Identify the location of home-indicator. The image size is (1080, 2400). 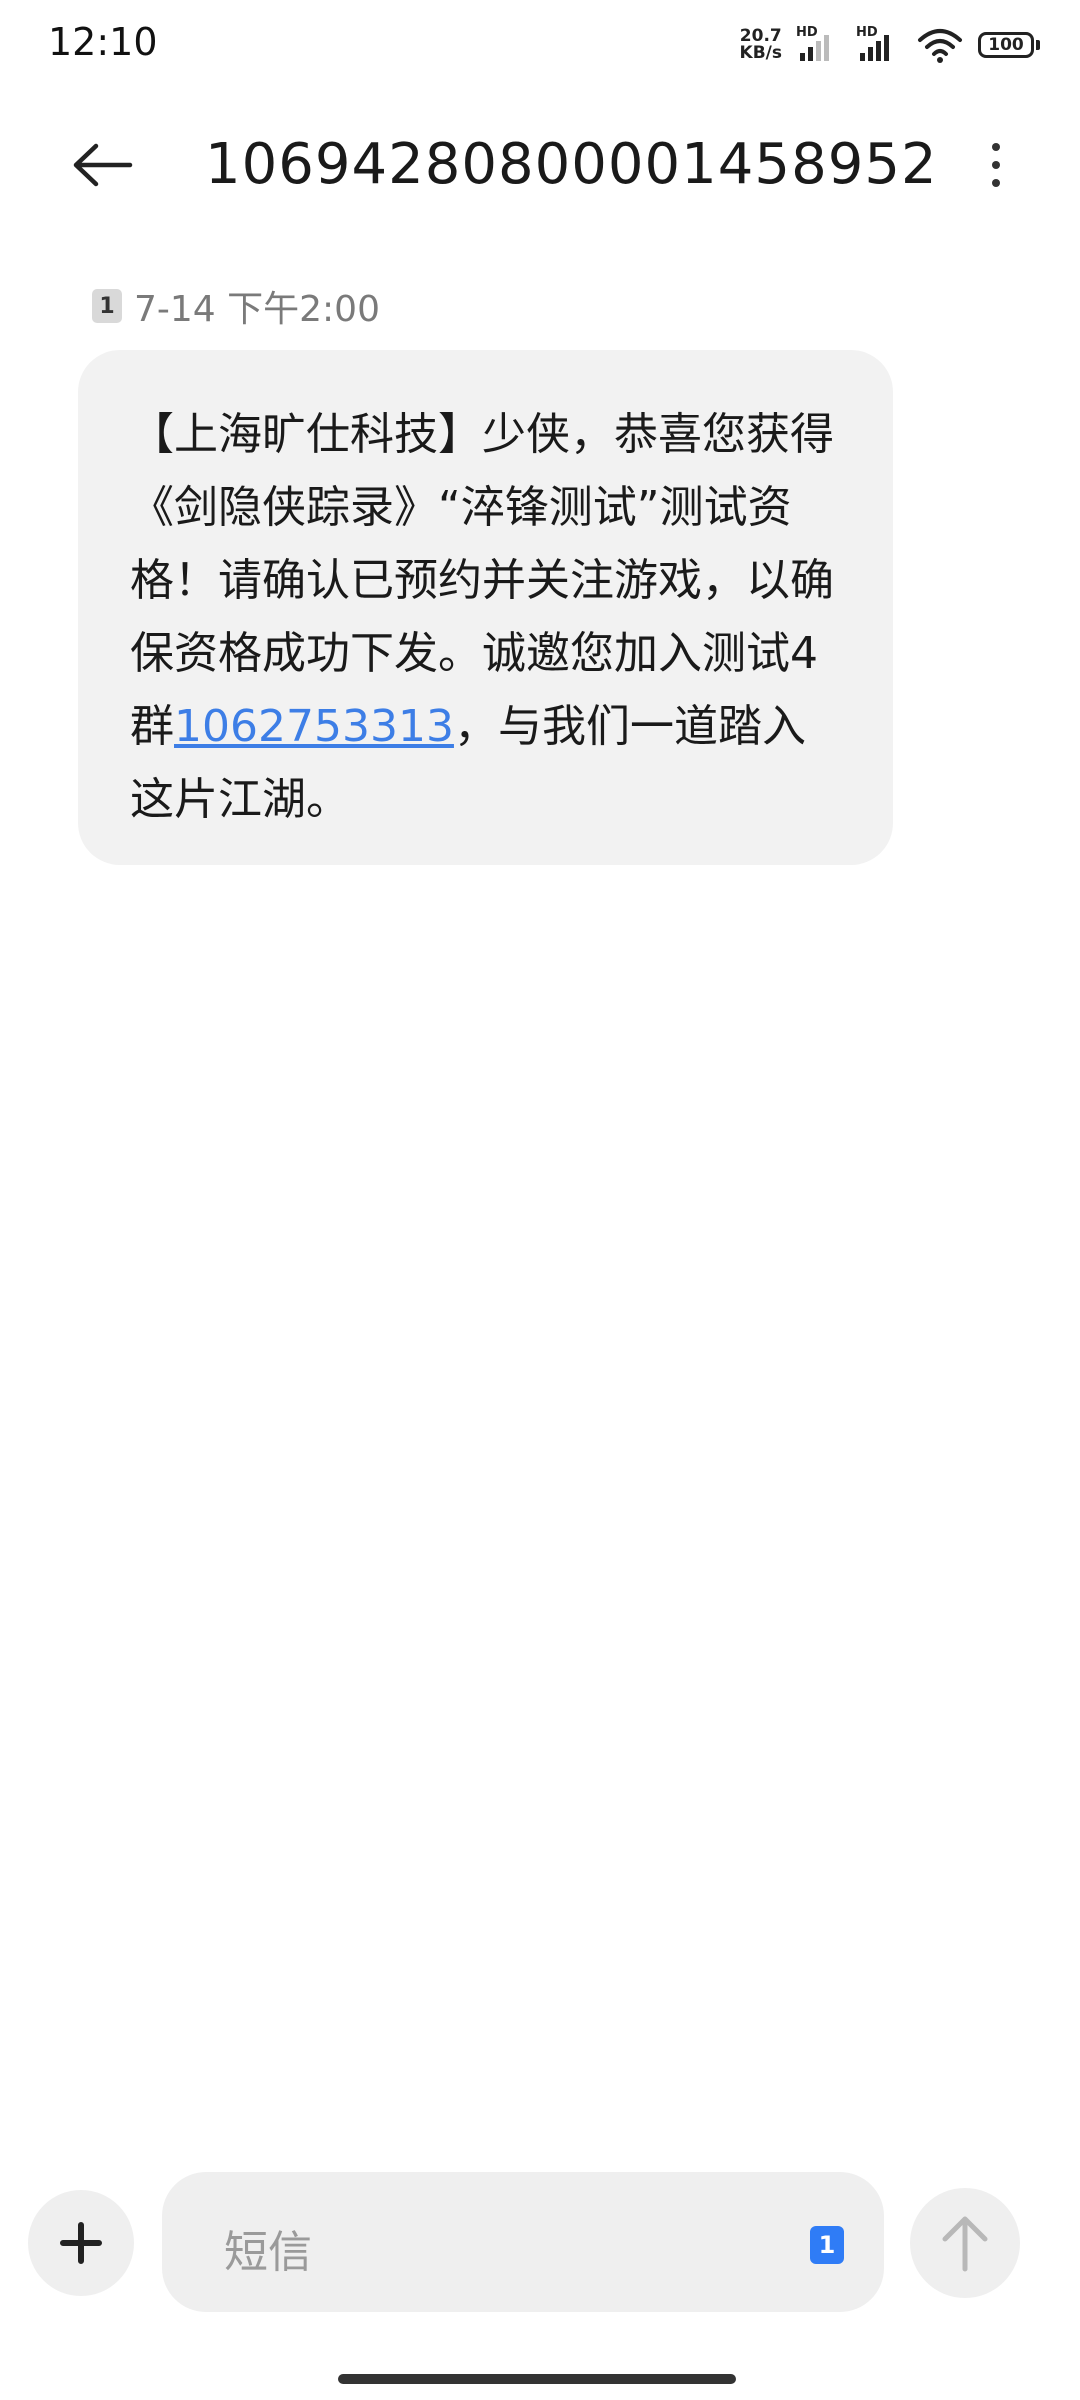
(537, 2379).